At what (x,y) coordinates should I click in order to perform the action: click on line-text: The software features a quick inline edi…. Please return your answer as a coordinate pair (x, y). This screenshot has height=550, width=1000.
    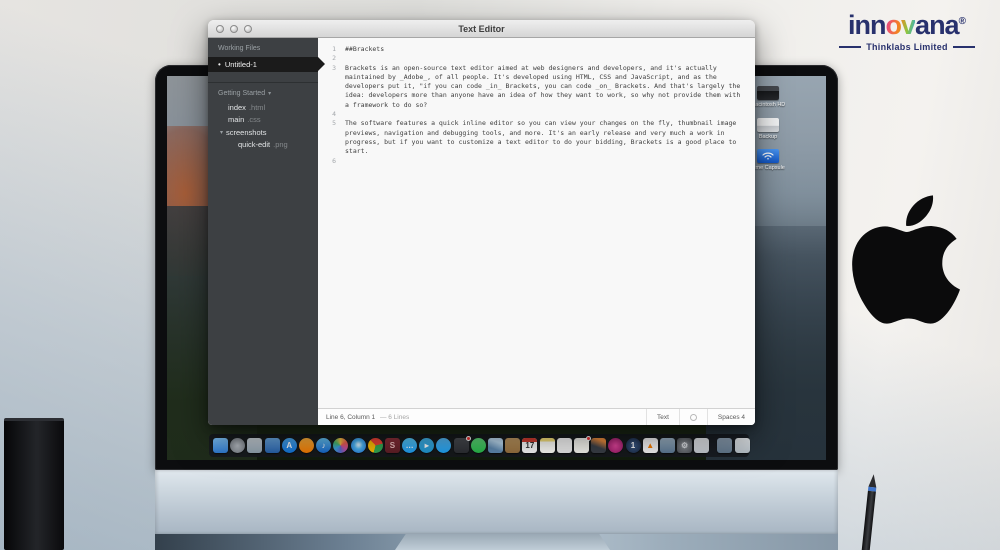
    Looking at the image, I should click on (543, 137).